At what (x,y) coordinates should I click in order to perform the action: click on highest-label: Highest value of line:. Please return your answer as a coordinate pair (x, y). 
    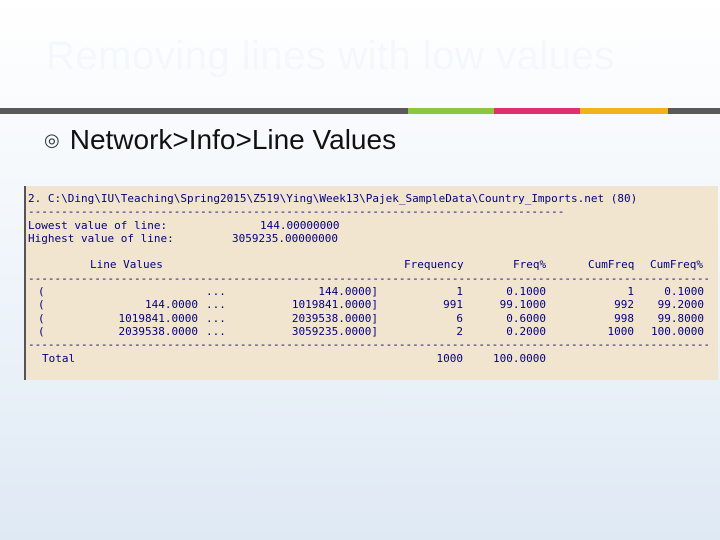
    Looking at the image, I should click on (101, 238).